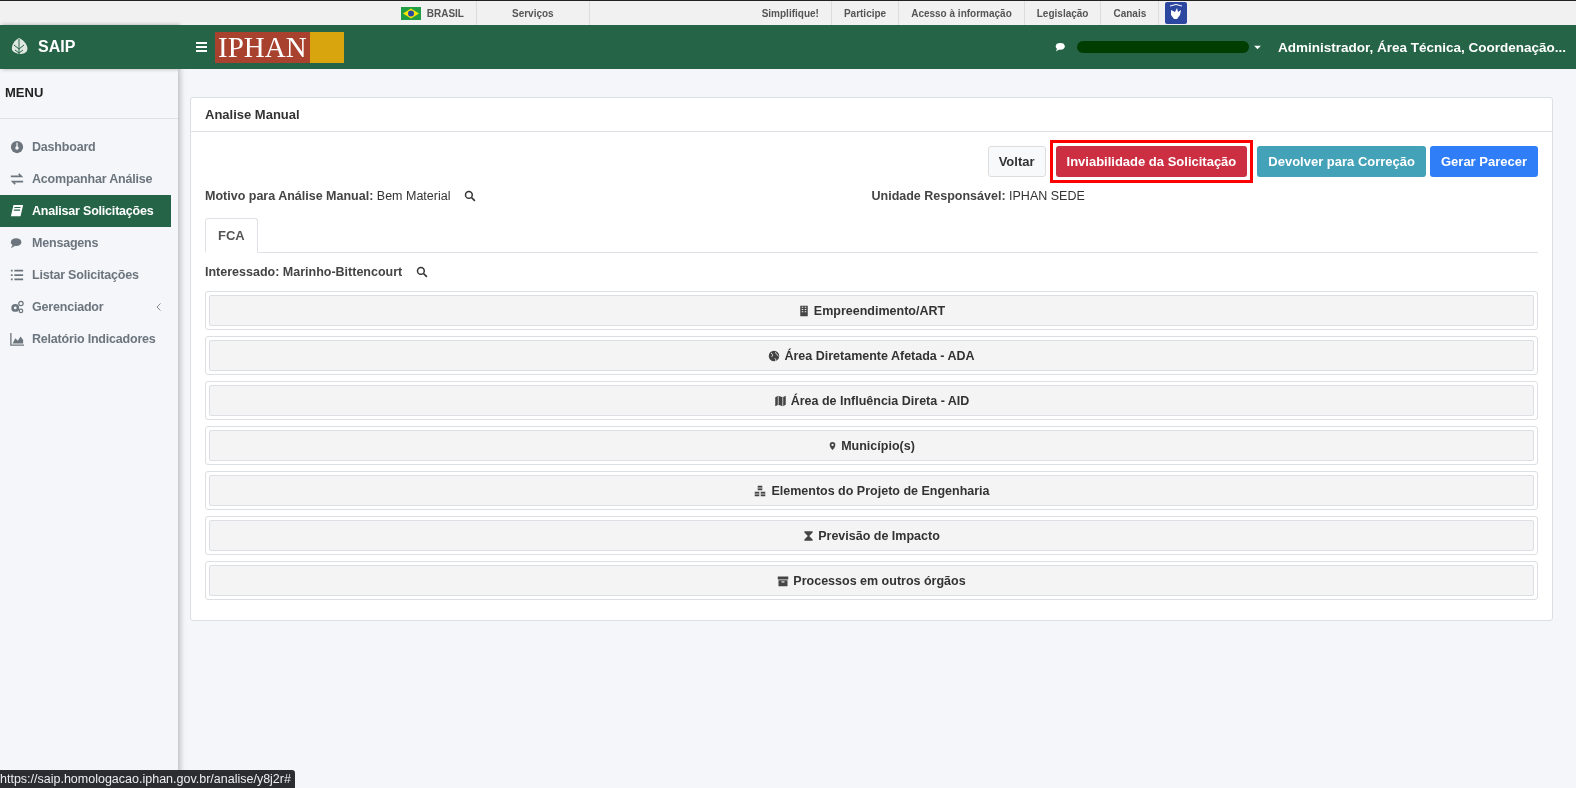 This screenshot has height=788, width=1576. I want to click on accordion-header: Área Diretamente Afetada - ADA, so click(871, 355).